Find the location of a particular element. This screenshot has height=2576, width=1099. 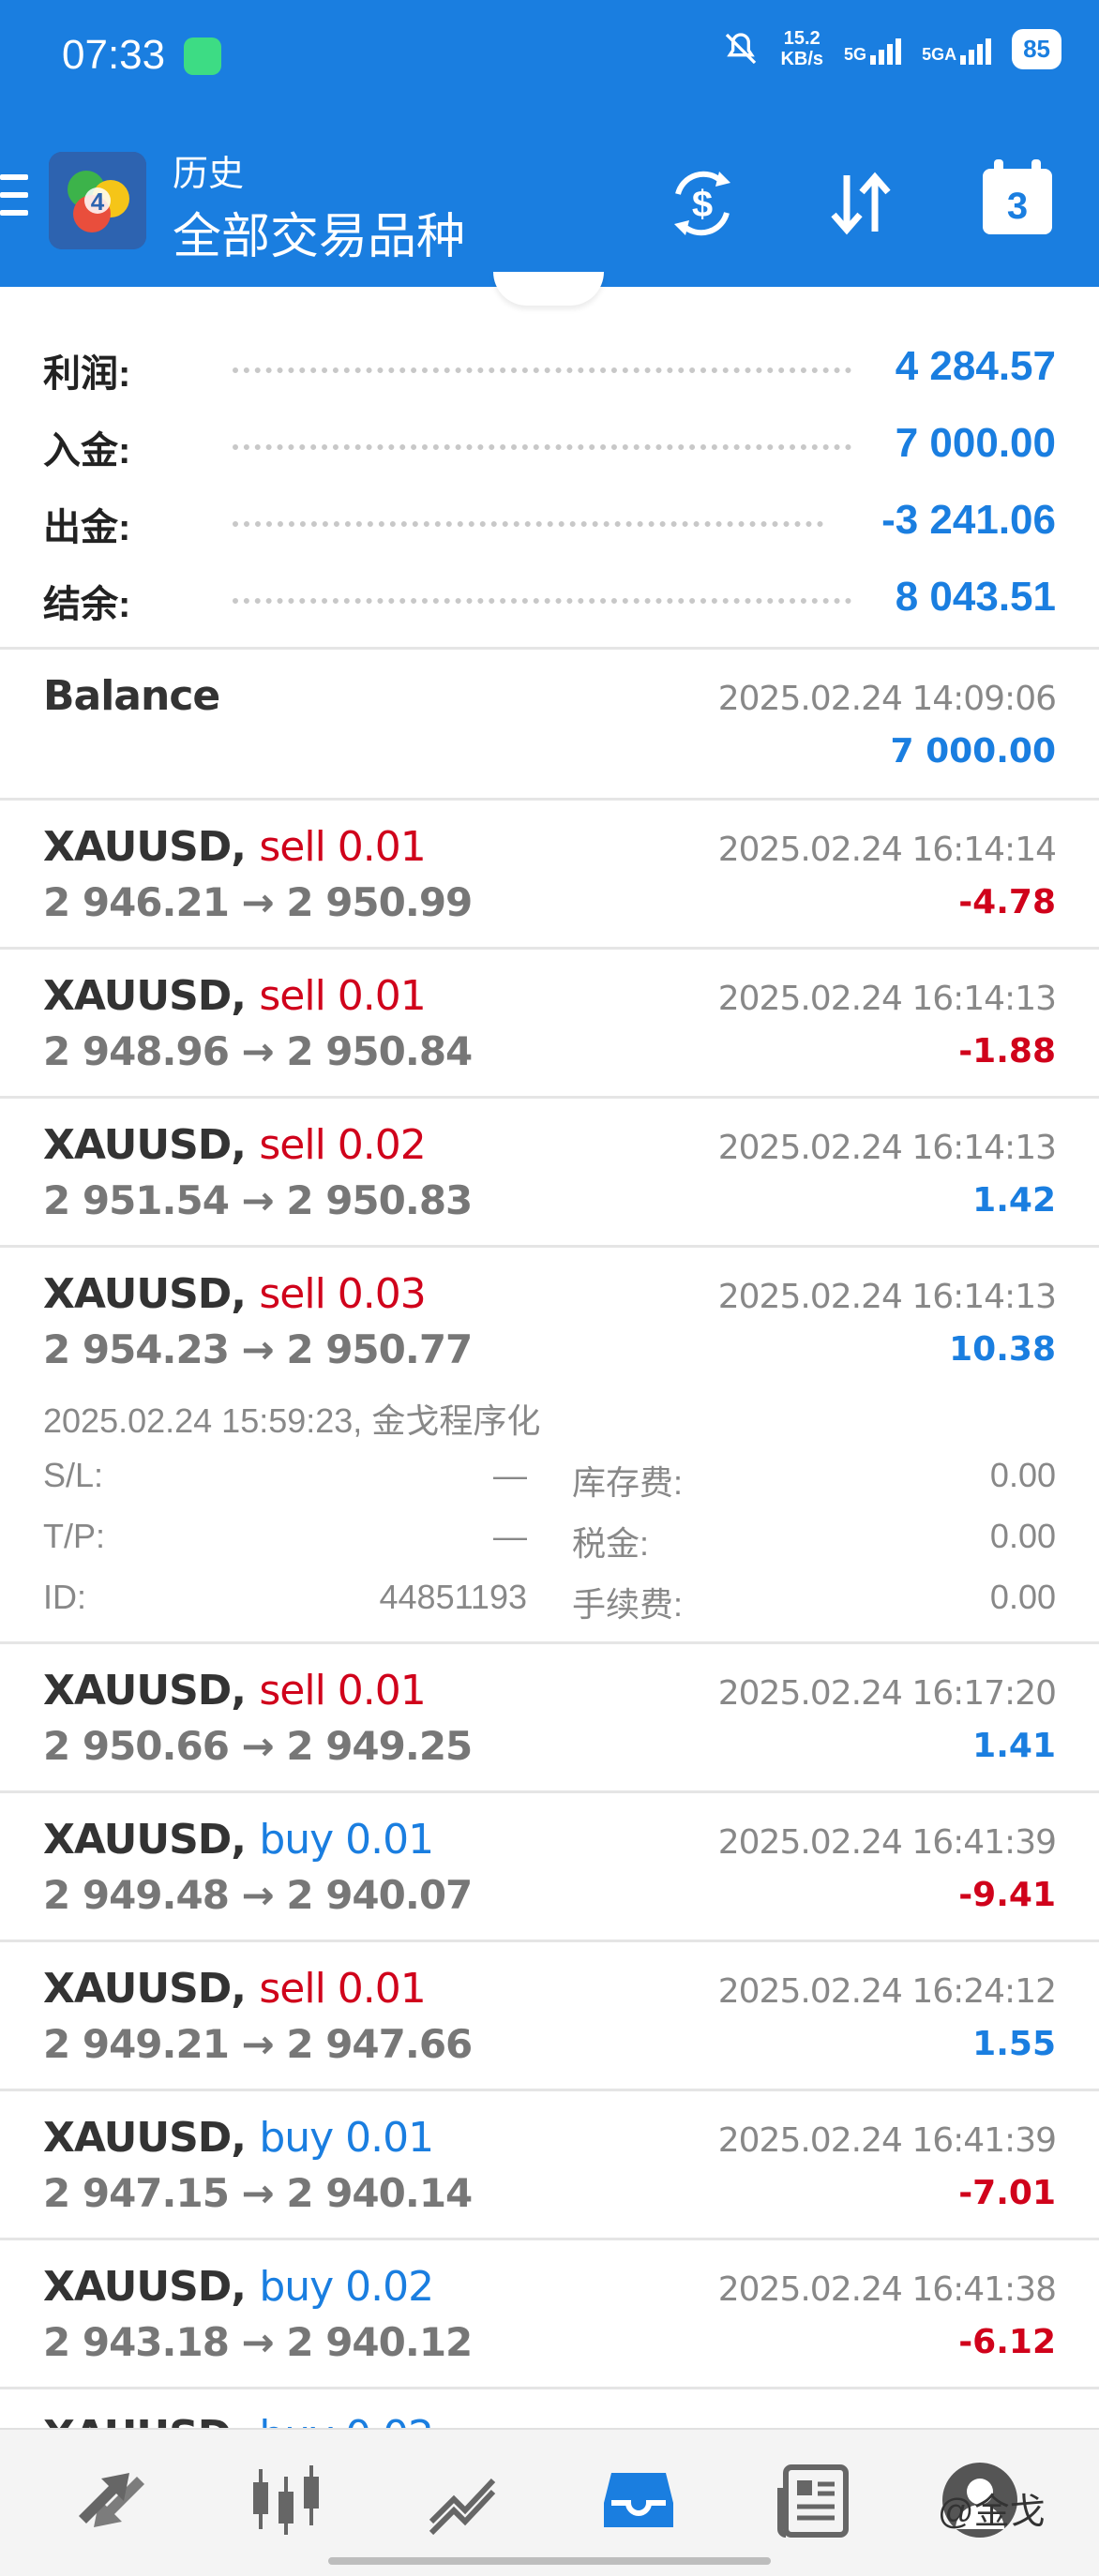

fee-label: 手续费: is located at coordinates (628, 1604).